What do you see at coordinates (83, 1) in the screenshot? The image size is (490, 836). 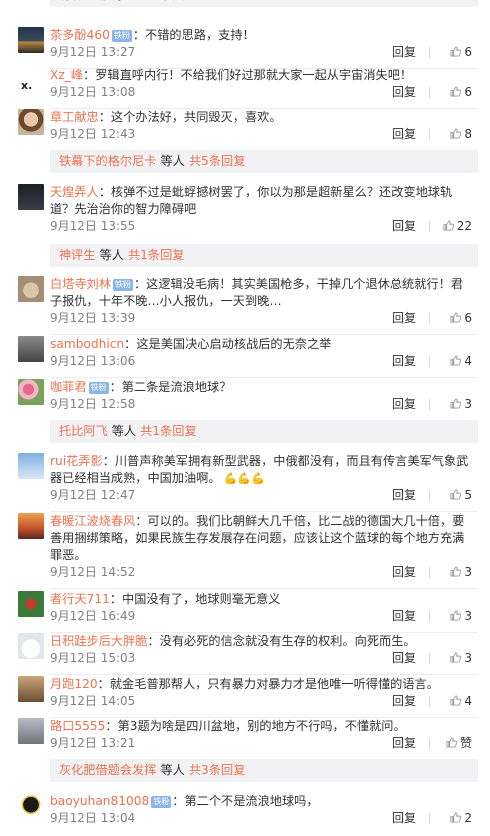 I see `bar-username: 有林则易` at bounding box center [83, 1].